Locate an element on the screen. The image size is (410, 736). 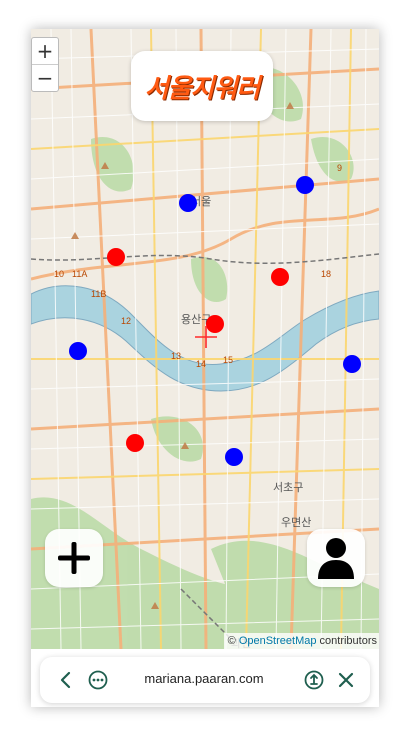
close-icon is located at coordinates (346, 680).